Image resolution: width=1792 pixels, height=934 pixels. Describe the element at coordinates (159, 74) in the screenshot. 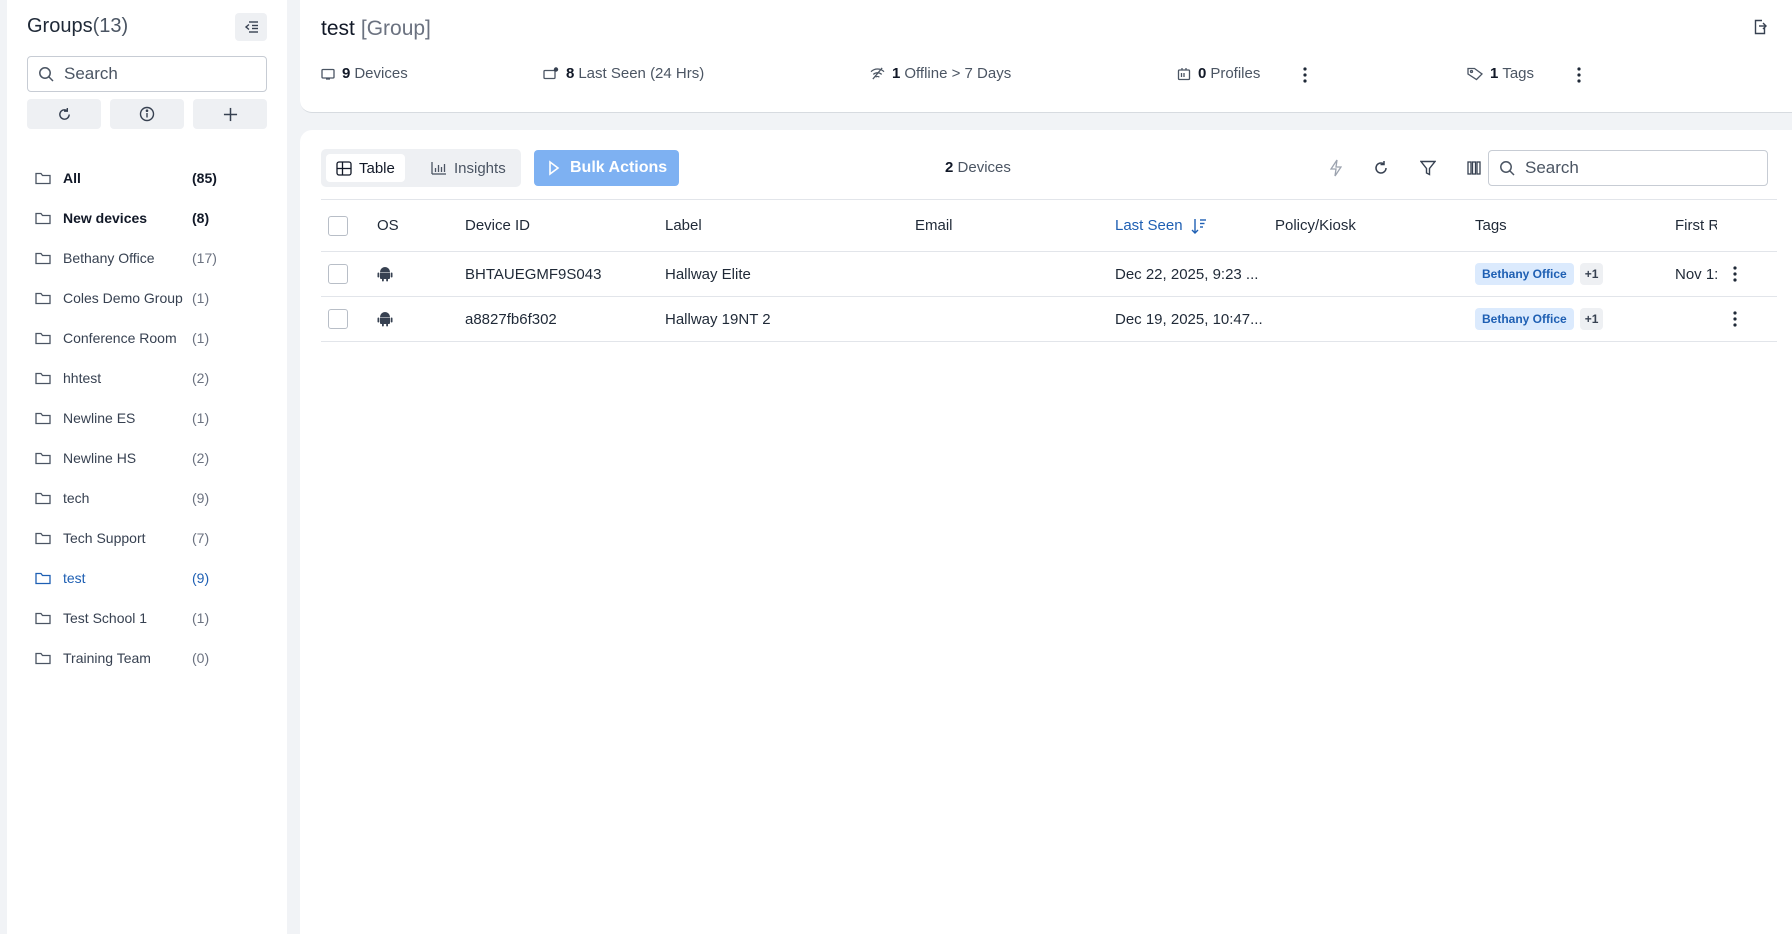

I see `group-search-input` at that location.